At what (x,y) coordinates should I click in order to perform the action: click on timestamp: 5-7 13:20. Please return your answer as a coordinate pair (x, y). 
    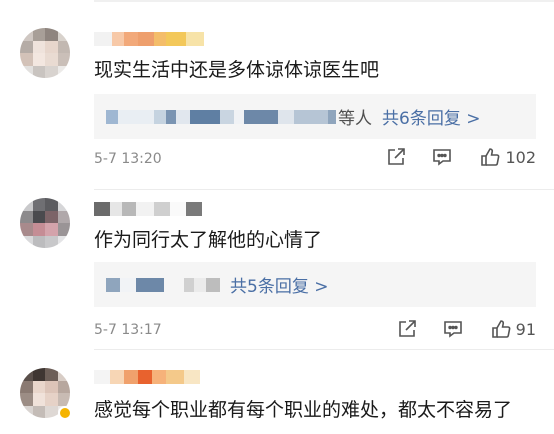
    Looking at the image, I should click on (128, 159).